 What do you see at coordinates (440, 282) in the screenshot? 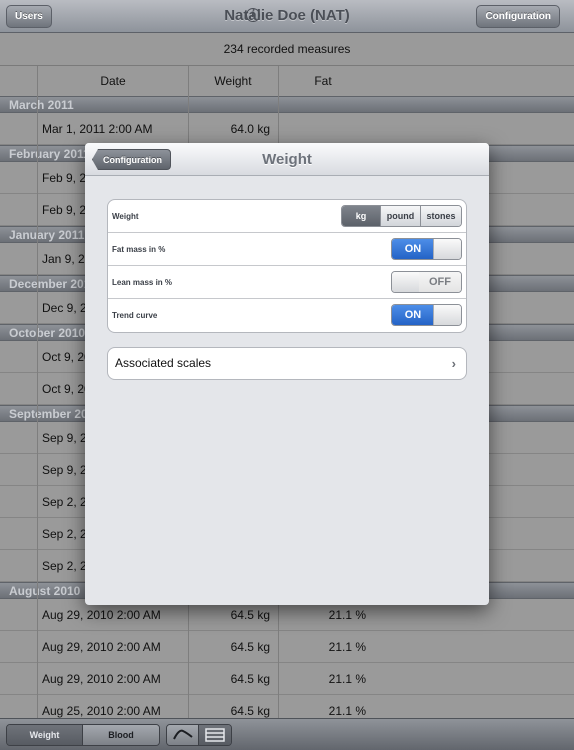
I see `toggle-state-text: OFF` at bounding box center [440, 282].